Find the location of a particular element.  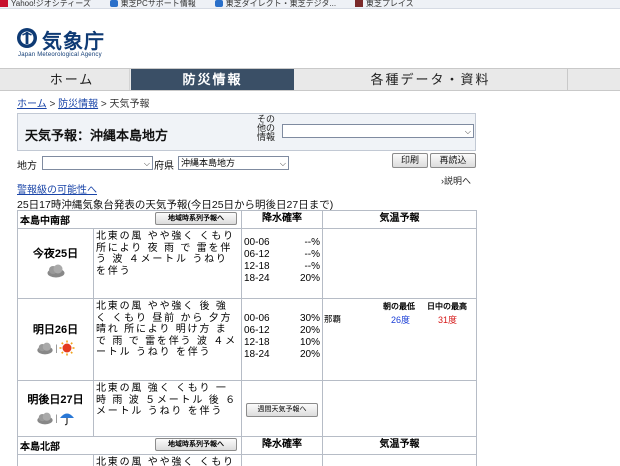

rain-prob-cell: 00-06 30% 06-12 20% 12-18 10% 18-24 20% is located at coordinates (282, 339).